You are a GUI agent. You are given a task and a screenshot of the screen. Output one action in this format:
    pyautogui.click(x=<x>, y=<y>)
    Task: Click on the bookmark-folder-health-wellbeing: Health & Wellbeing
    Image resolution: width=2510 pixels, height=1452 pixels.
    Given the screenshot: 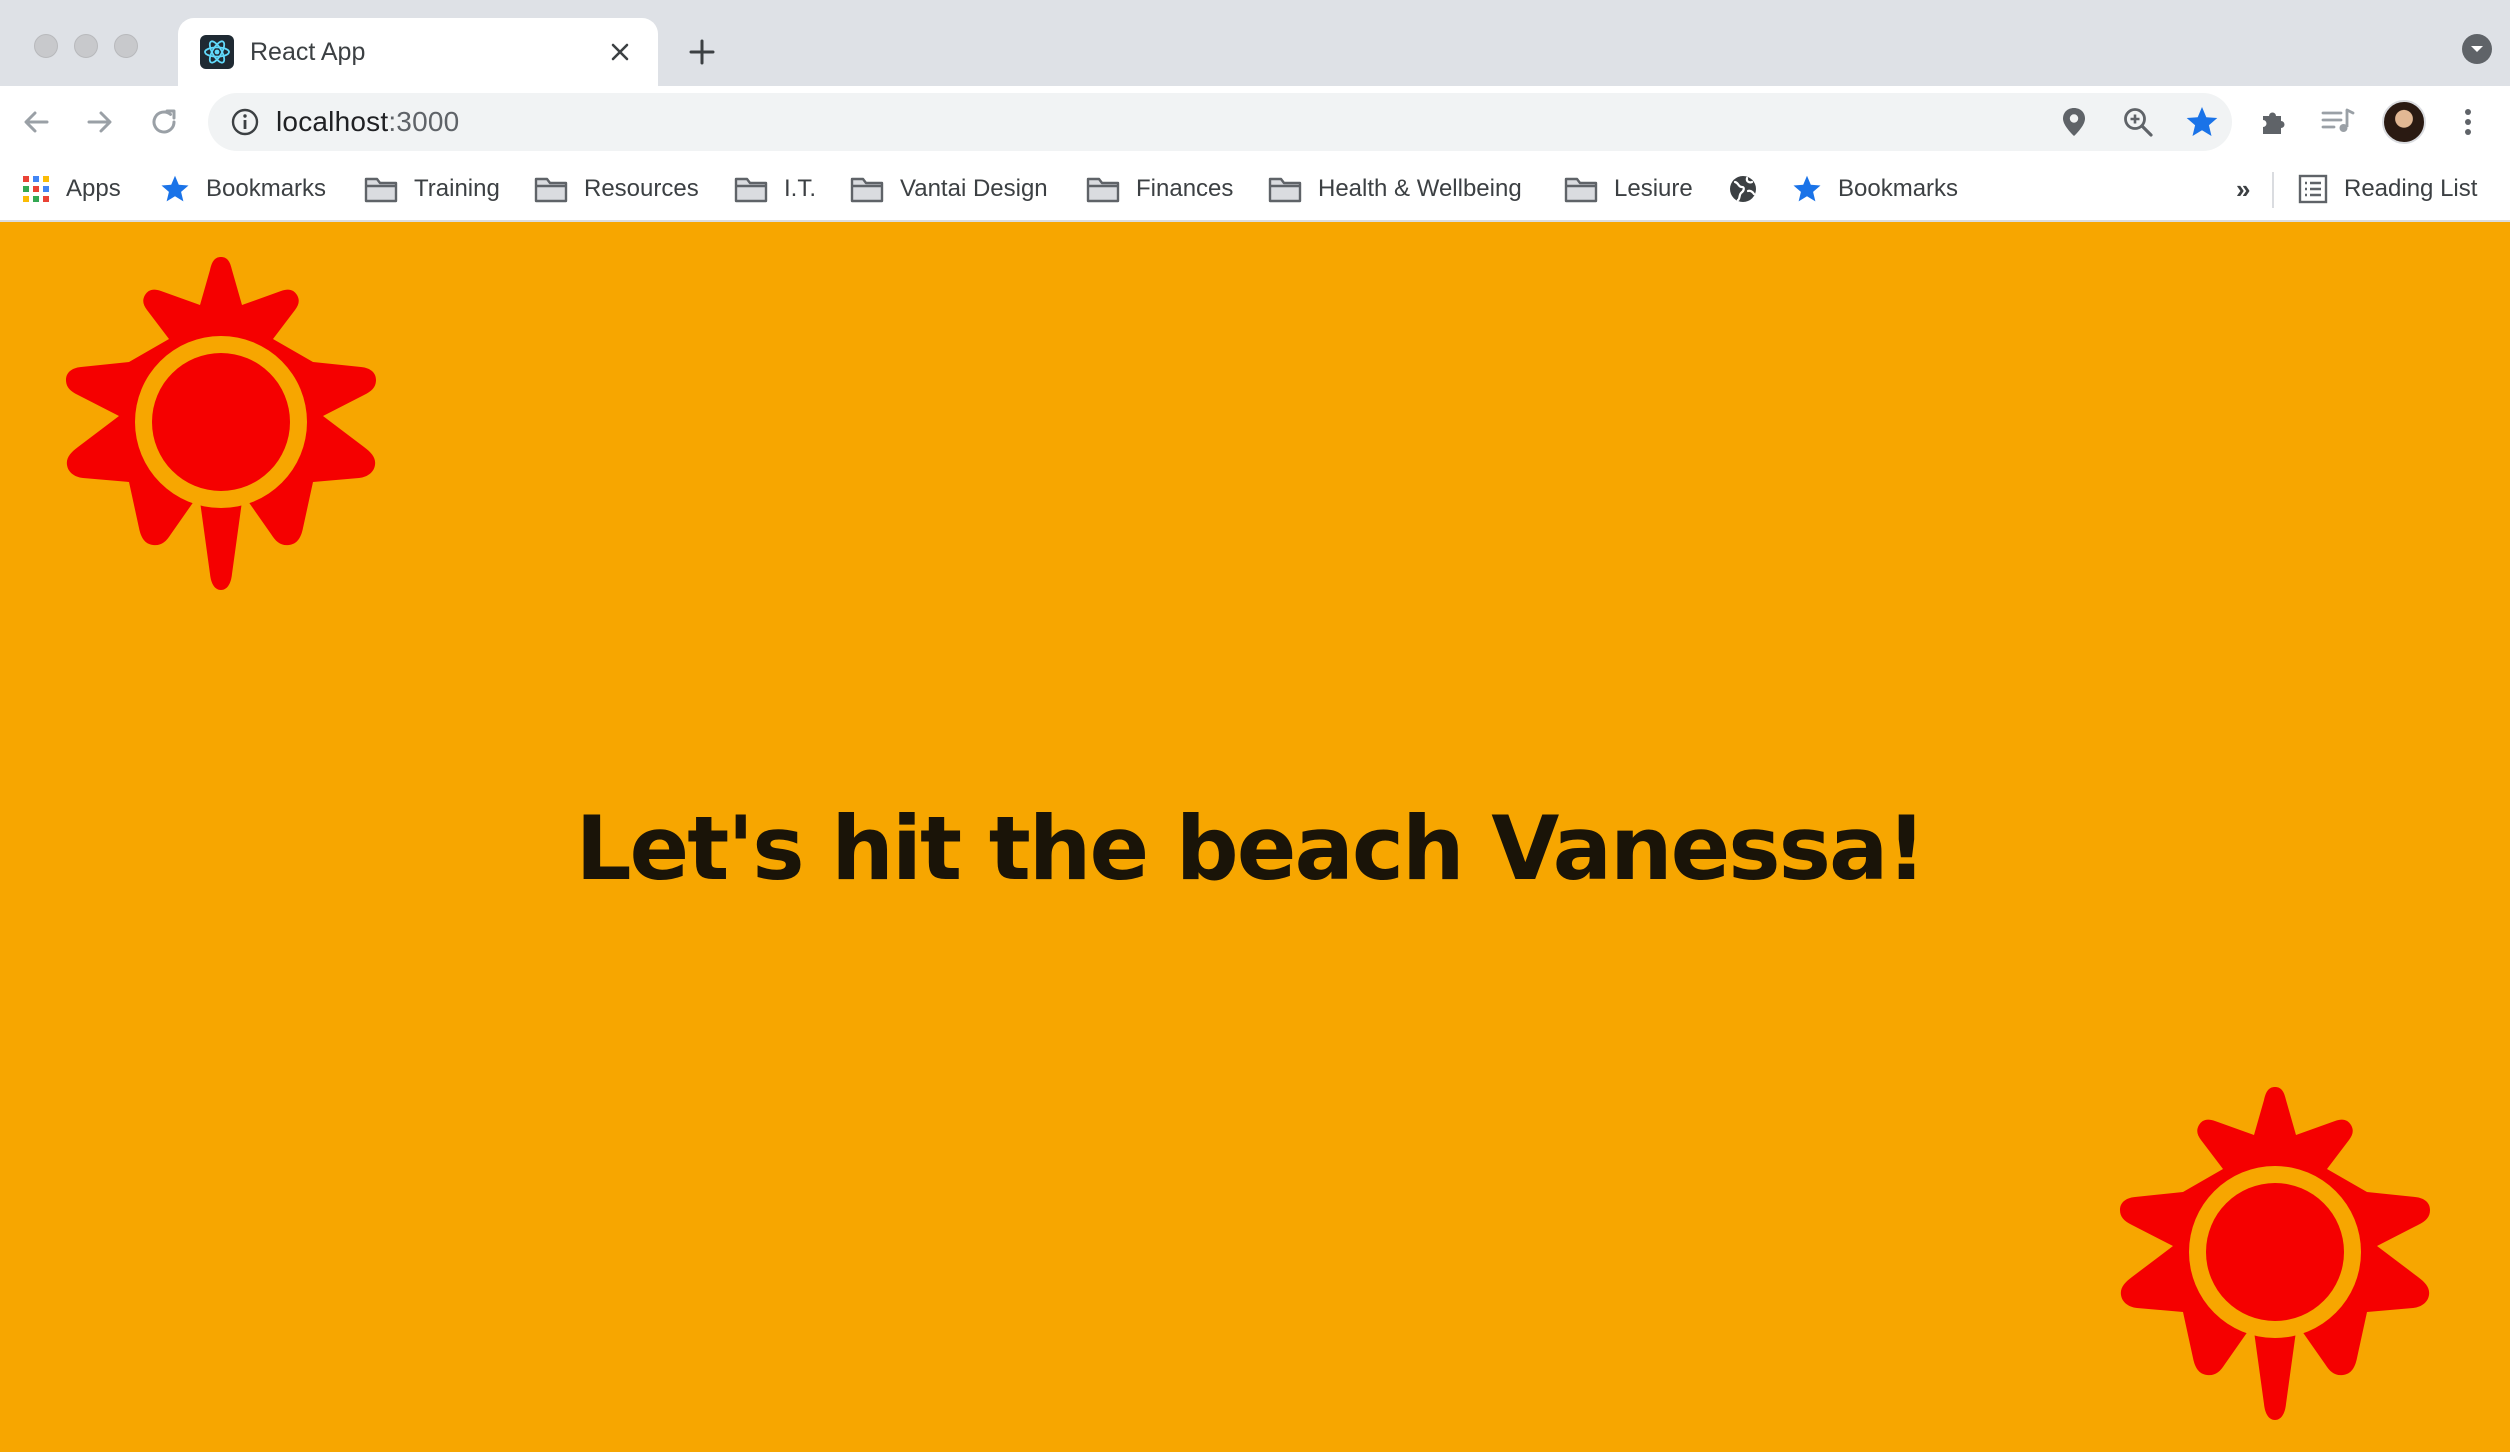 What is the action you would take?
    pyautogui.click(x=1395, y=189)
    